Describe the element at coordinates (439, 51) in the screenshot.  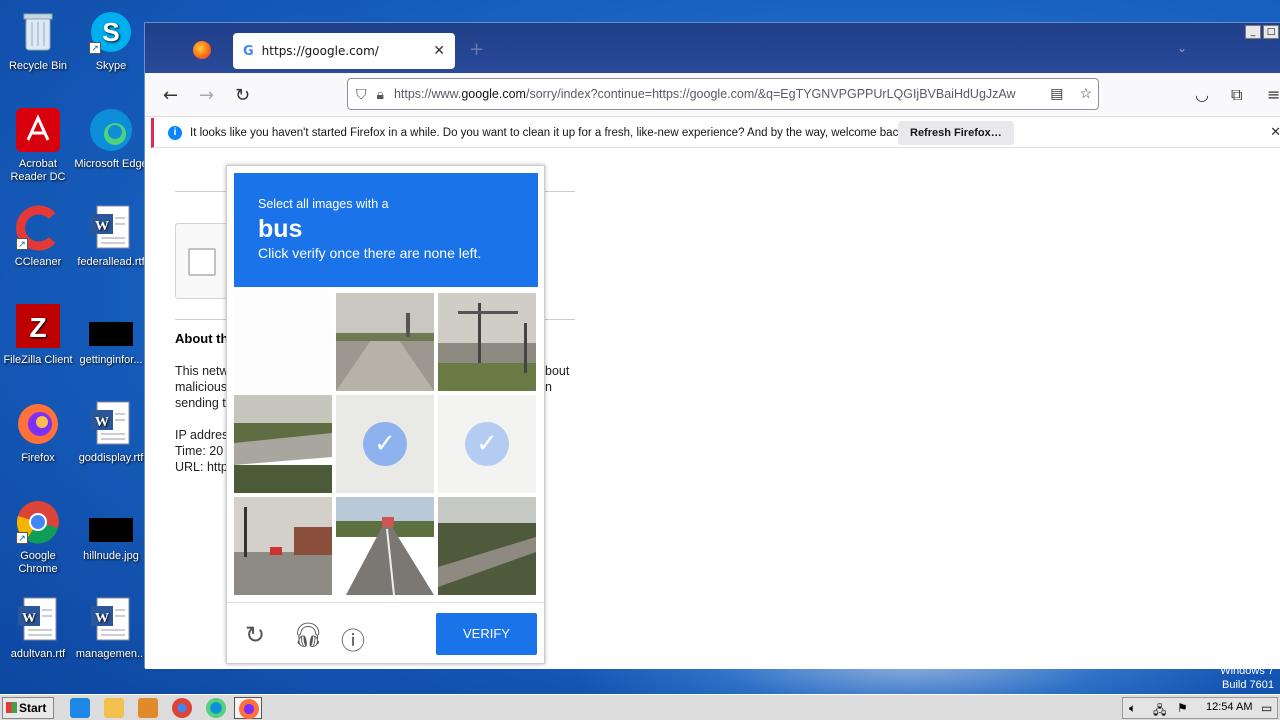
I see `close-tab-icon: ✕` at that location.